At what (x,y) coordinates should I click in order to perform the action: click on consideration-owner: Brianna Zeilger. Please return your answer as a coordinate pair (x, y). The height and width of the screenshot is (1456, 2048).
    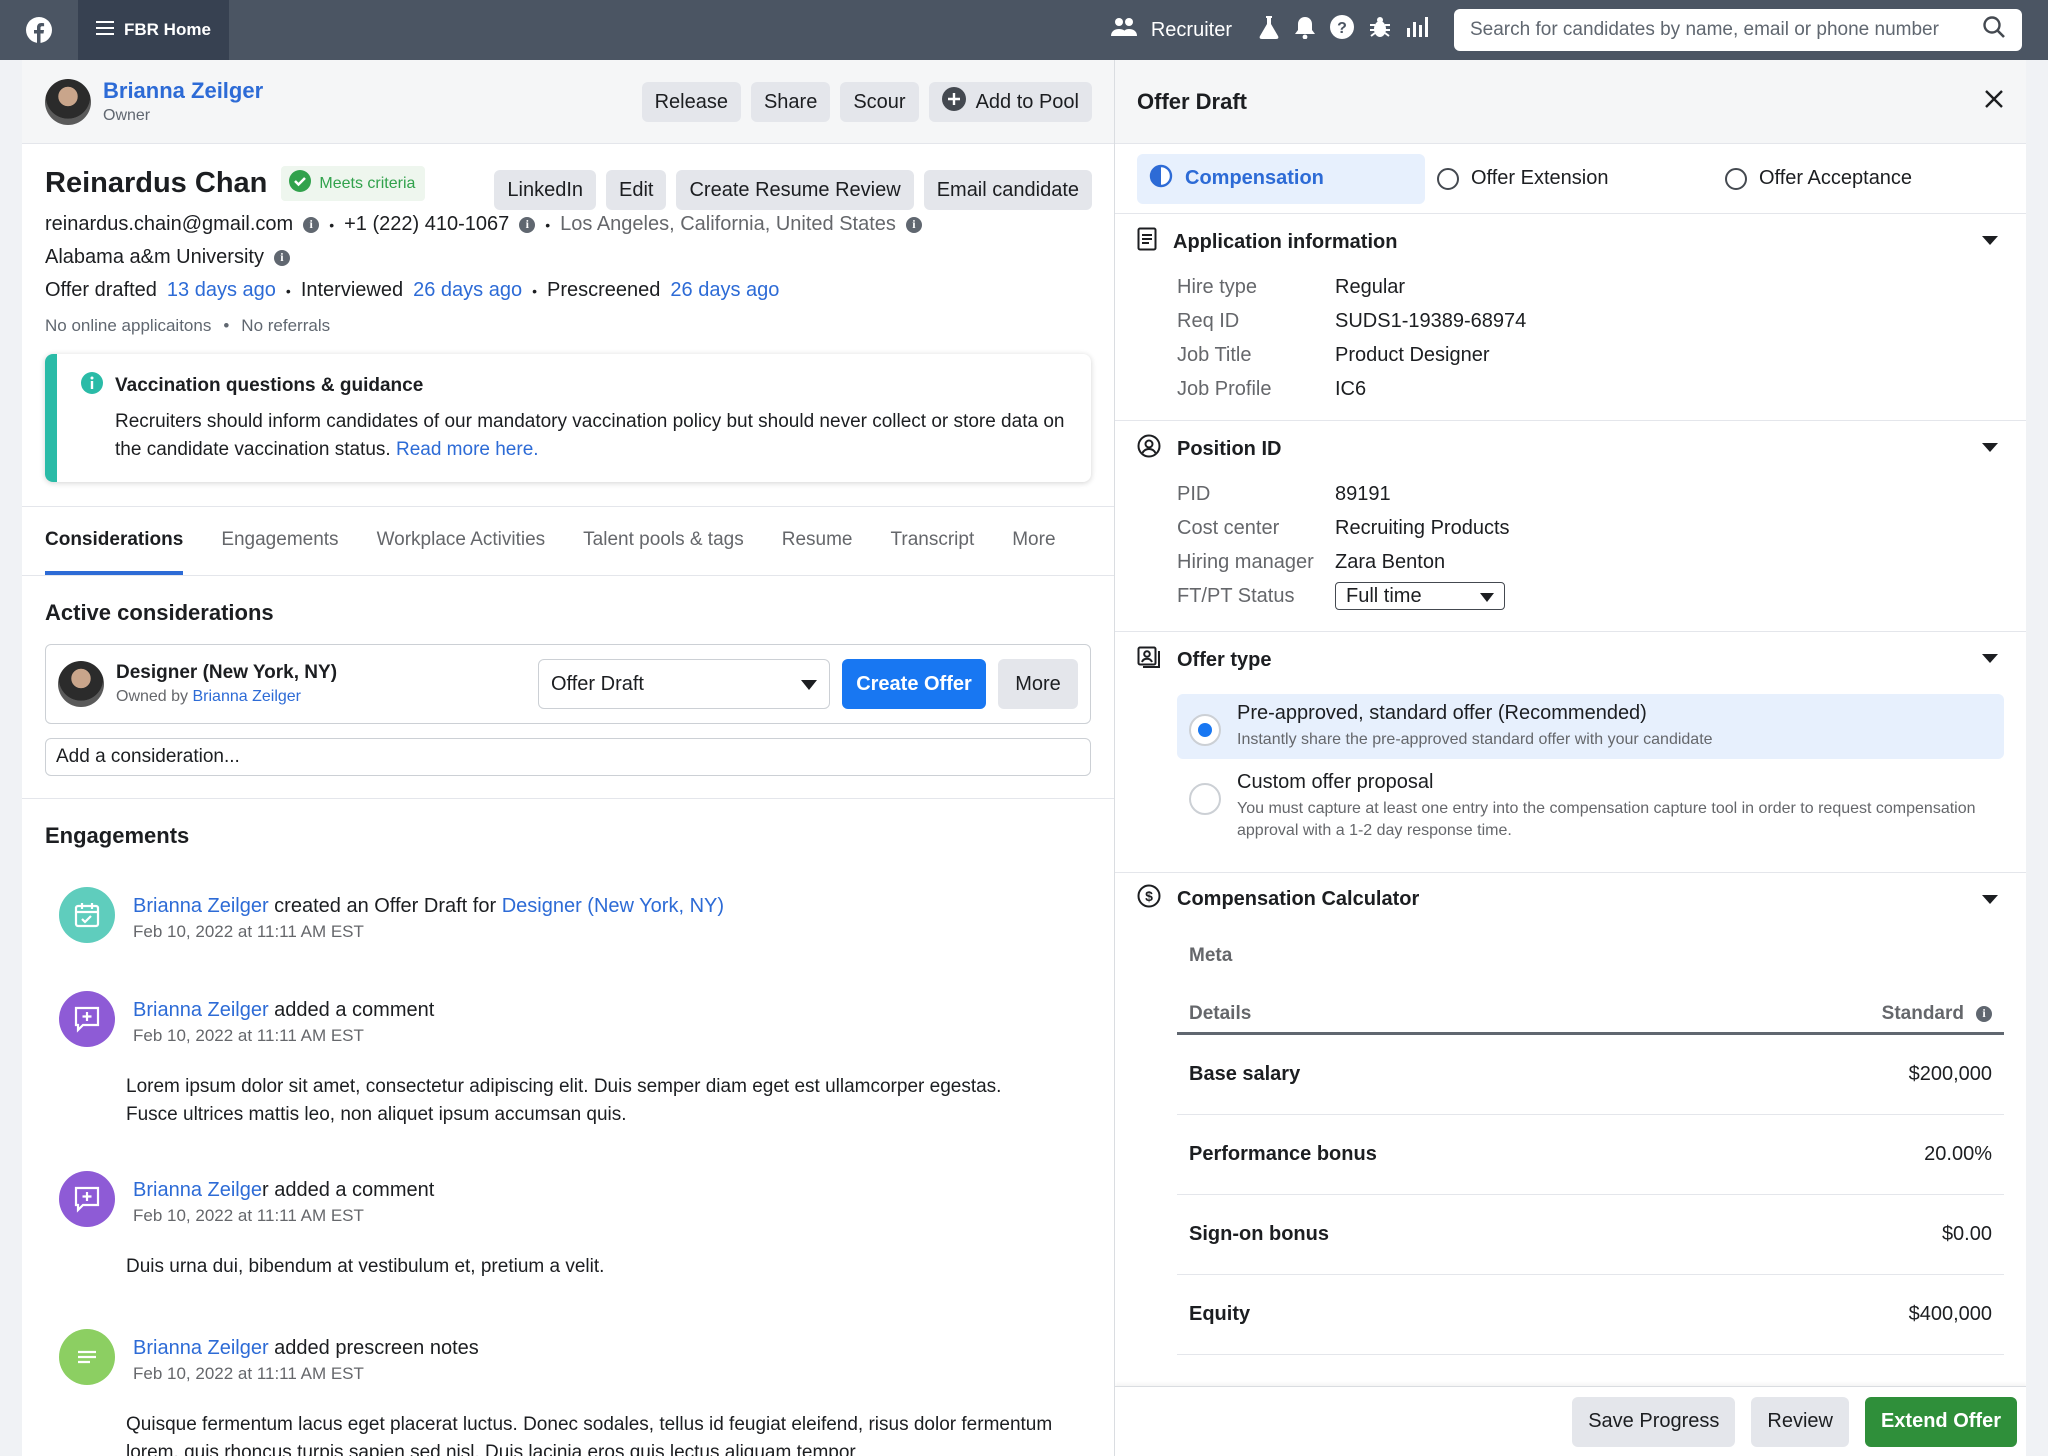
    Looking at the image, I should click on (247, 696).